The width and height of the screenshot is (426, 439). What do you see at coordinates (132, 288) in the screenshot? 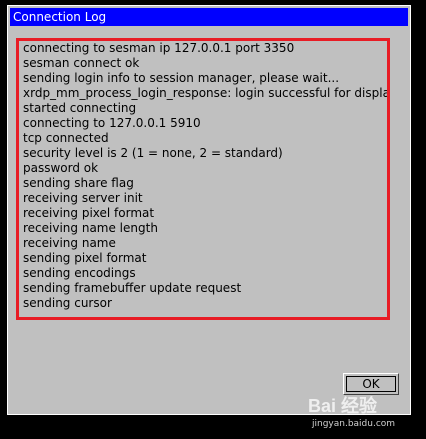
I see `log-line: sending framebuffer update request` at bounding box center [132, 288].